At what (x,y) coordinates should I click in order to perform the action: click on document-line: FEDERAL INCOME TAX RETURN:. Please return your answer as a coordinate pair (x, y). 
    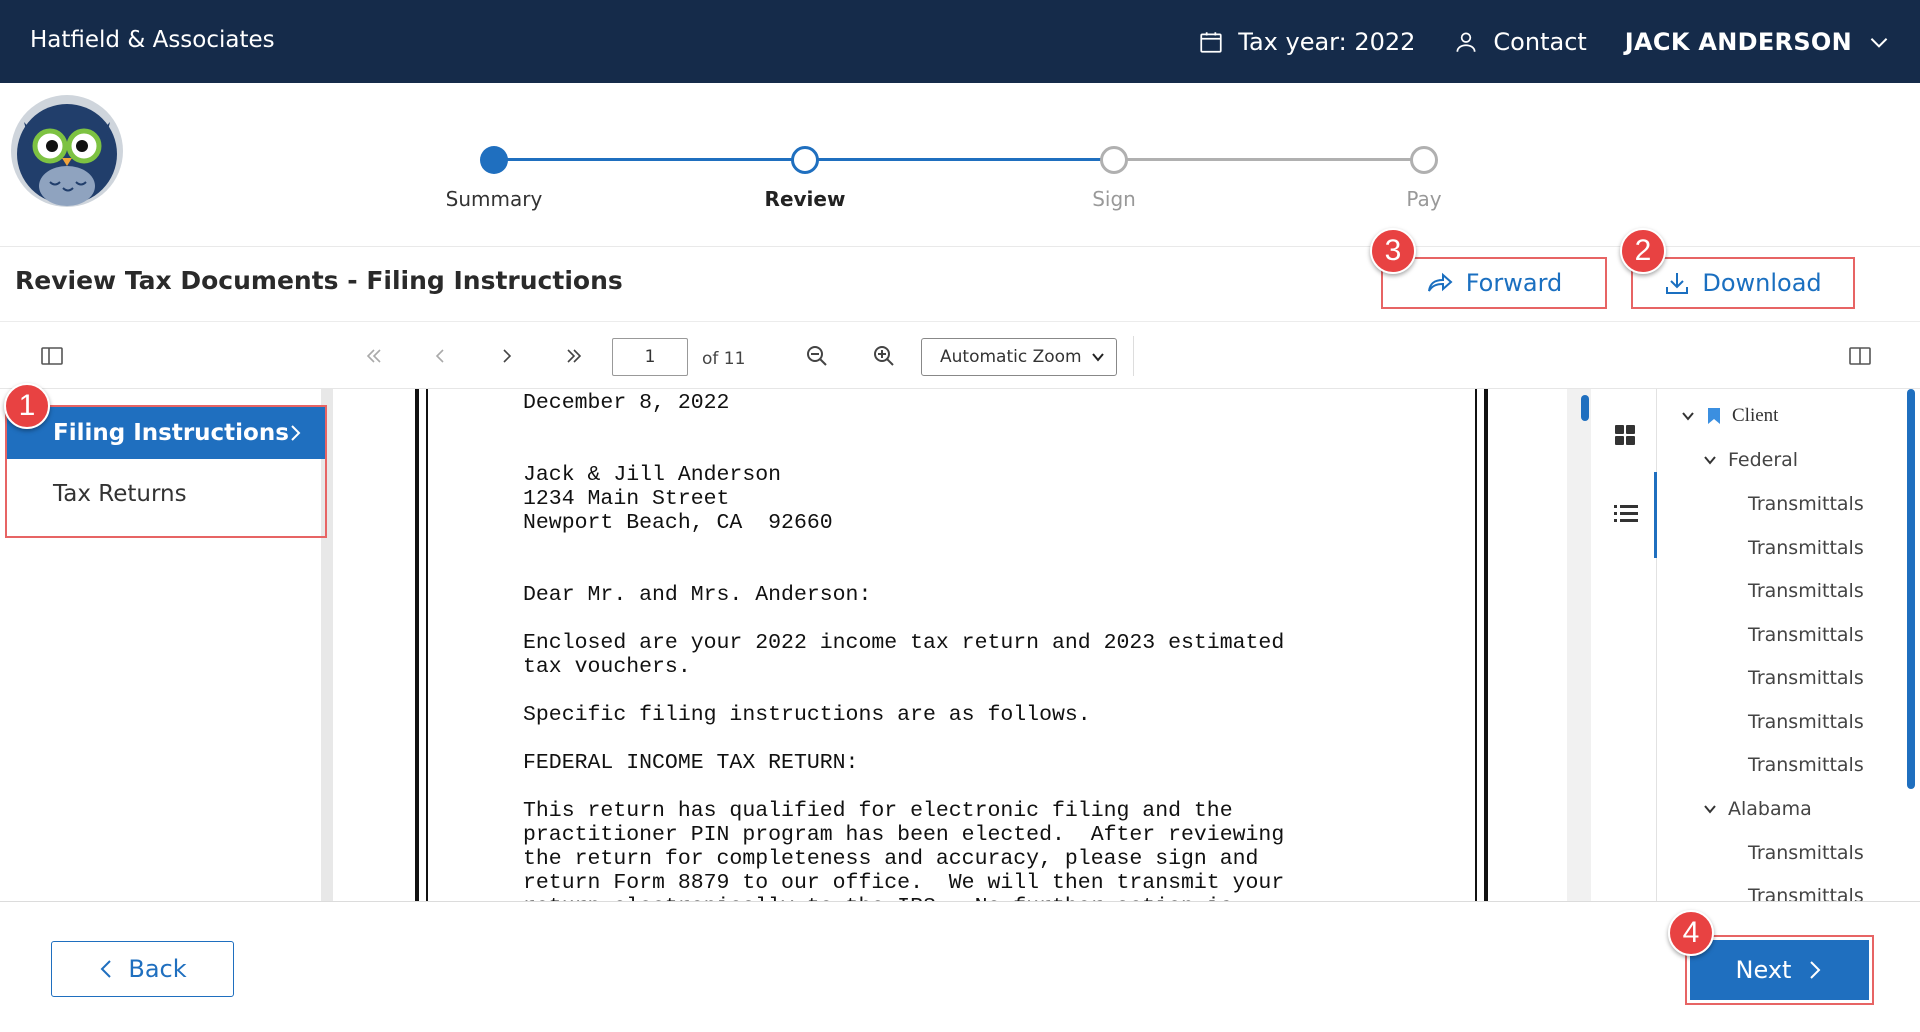
    Looking at the image, I should click on (691, 763).